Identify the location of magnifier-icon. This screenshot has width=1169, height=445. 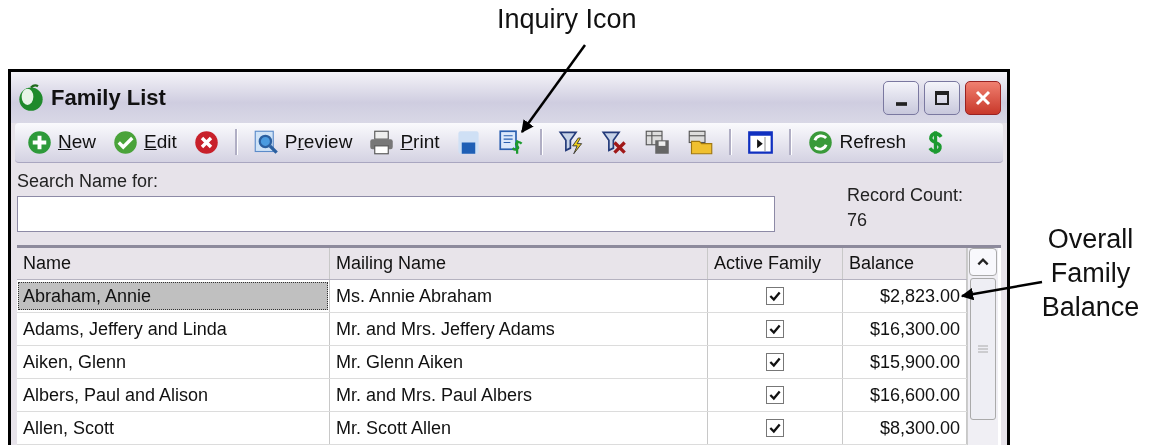
(266, 142).